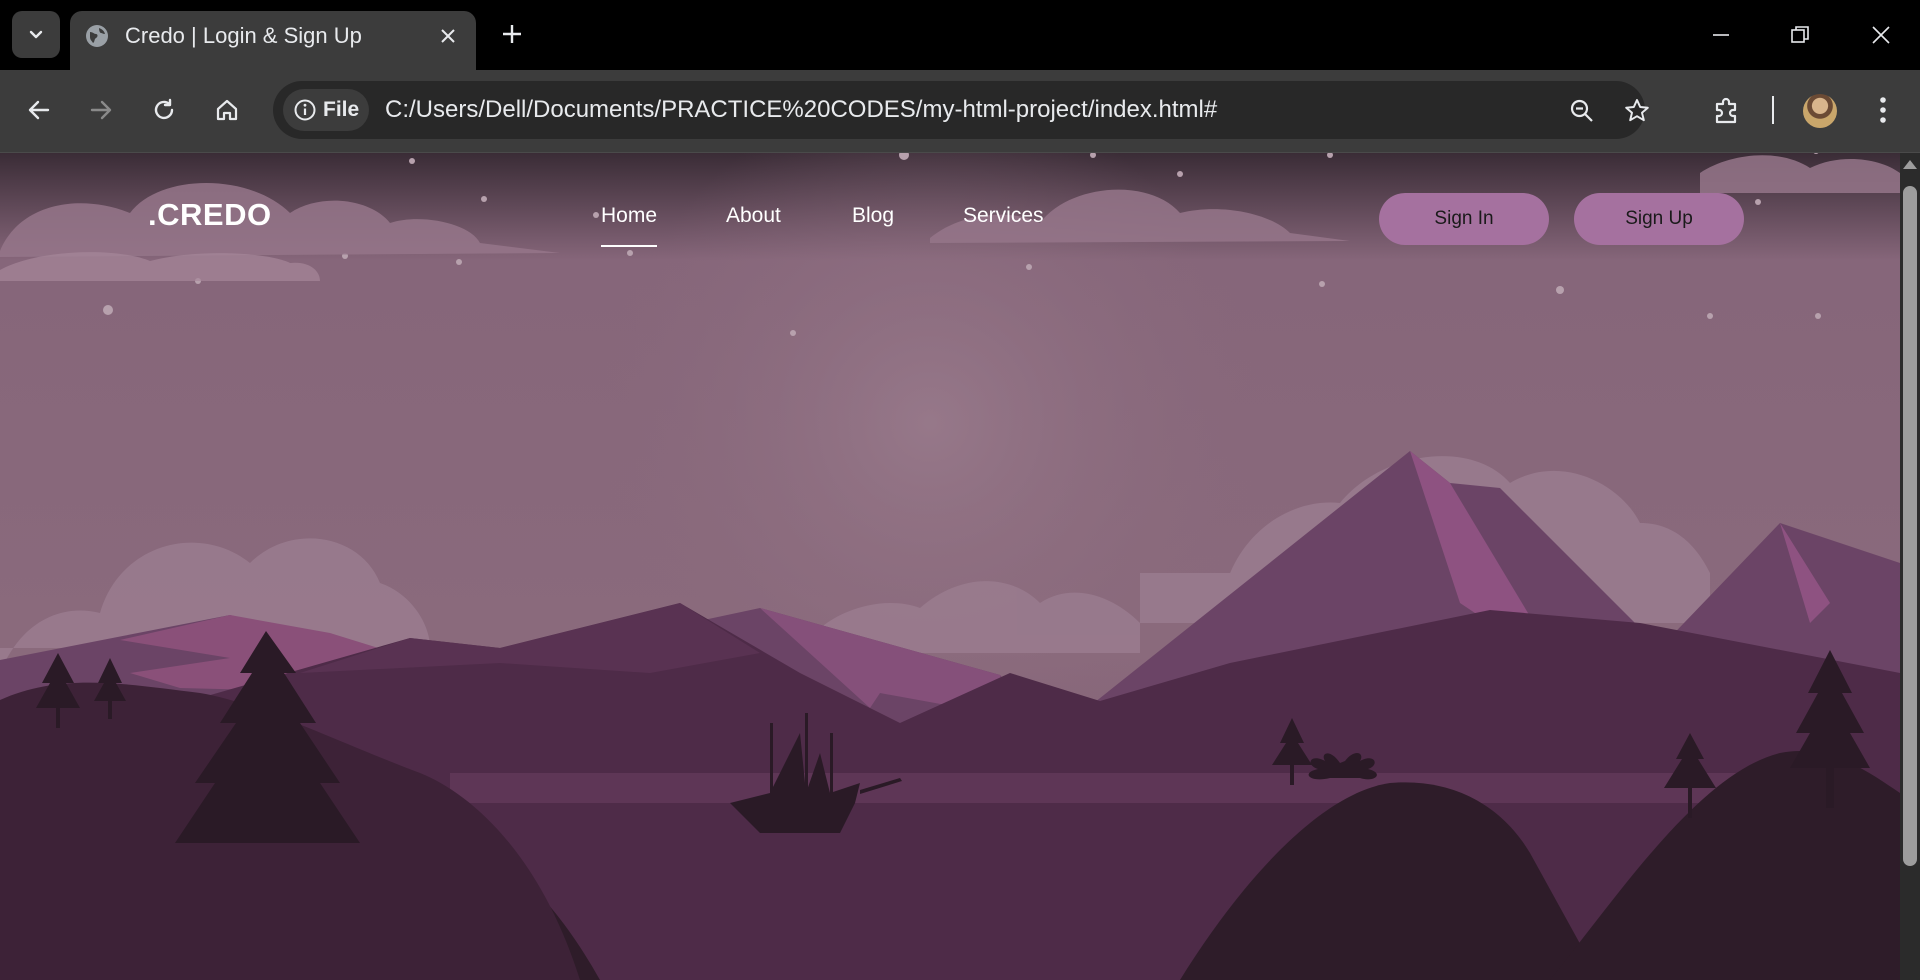 The width and height of the screenshot is (1920, 980). What do you see at coordinates (305, 110) in the screenshot?
I see `info-icon` at bounding box center [305, 110].